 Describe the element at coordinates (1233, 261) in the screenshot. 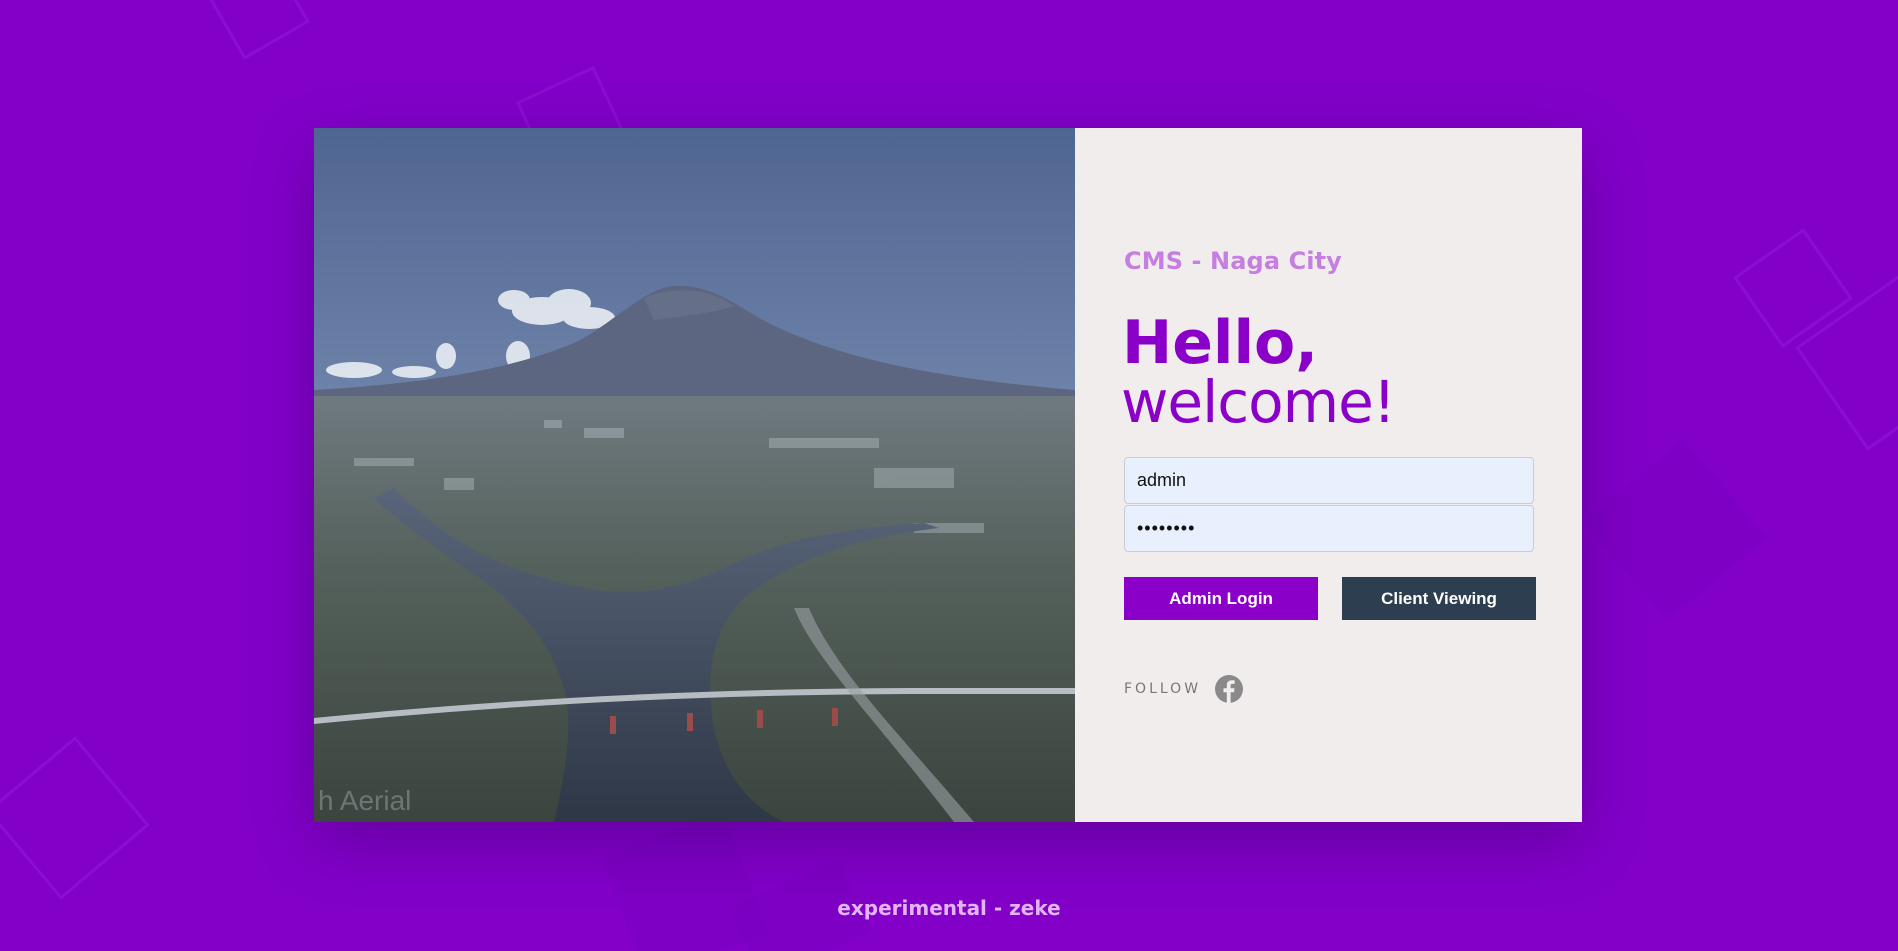

I see `brand-title: CMS - Naga City` at that location.